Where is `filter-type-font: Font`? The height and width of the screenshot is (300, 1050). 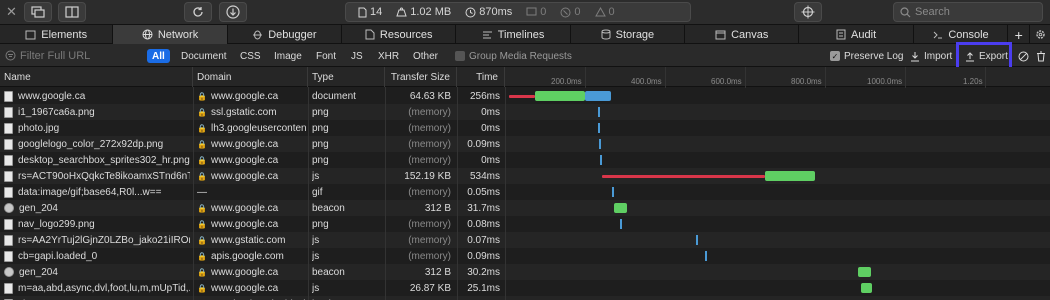
filter-type-font: Font is located at coordinates (326, 56).